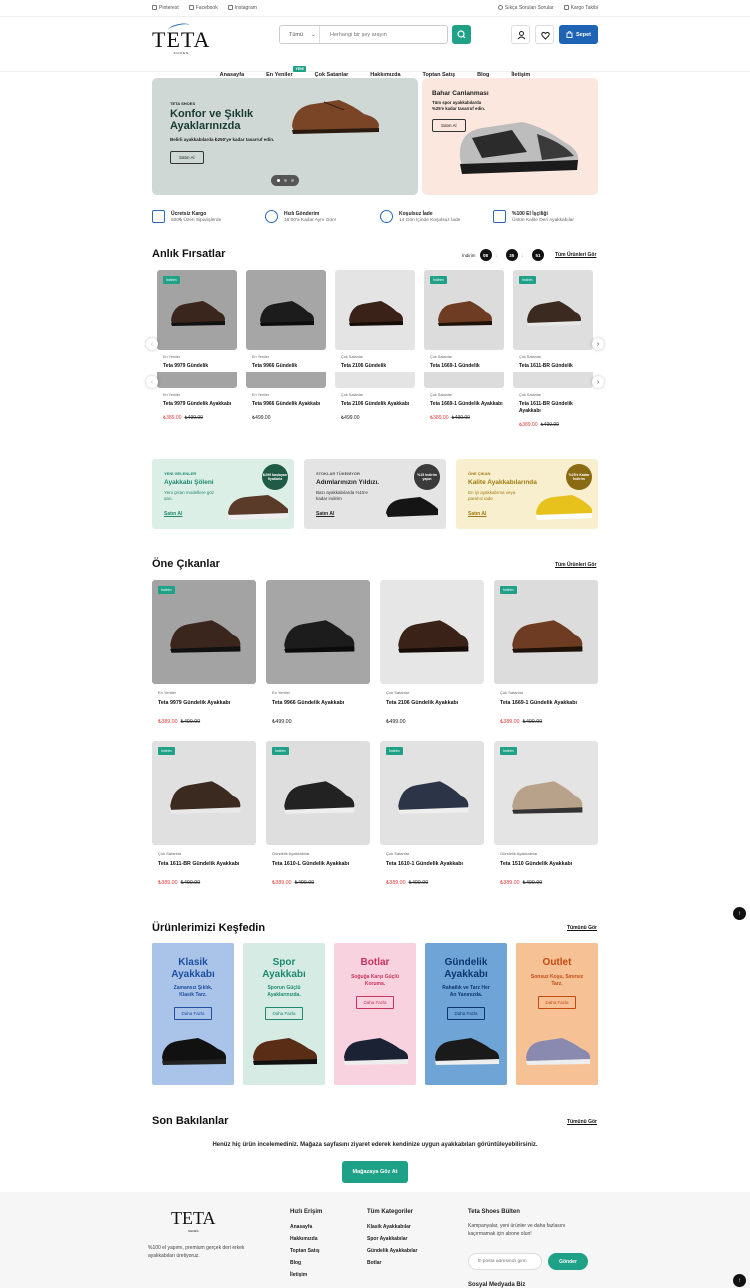  What do you see at coordinates (544, 34) in the screenshot?
I see `wishlist-button` at bounding box center [544, 34].